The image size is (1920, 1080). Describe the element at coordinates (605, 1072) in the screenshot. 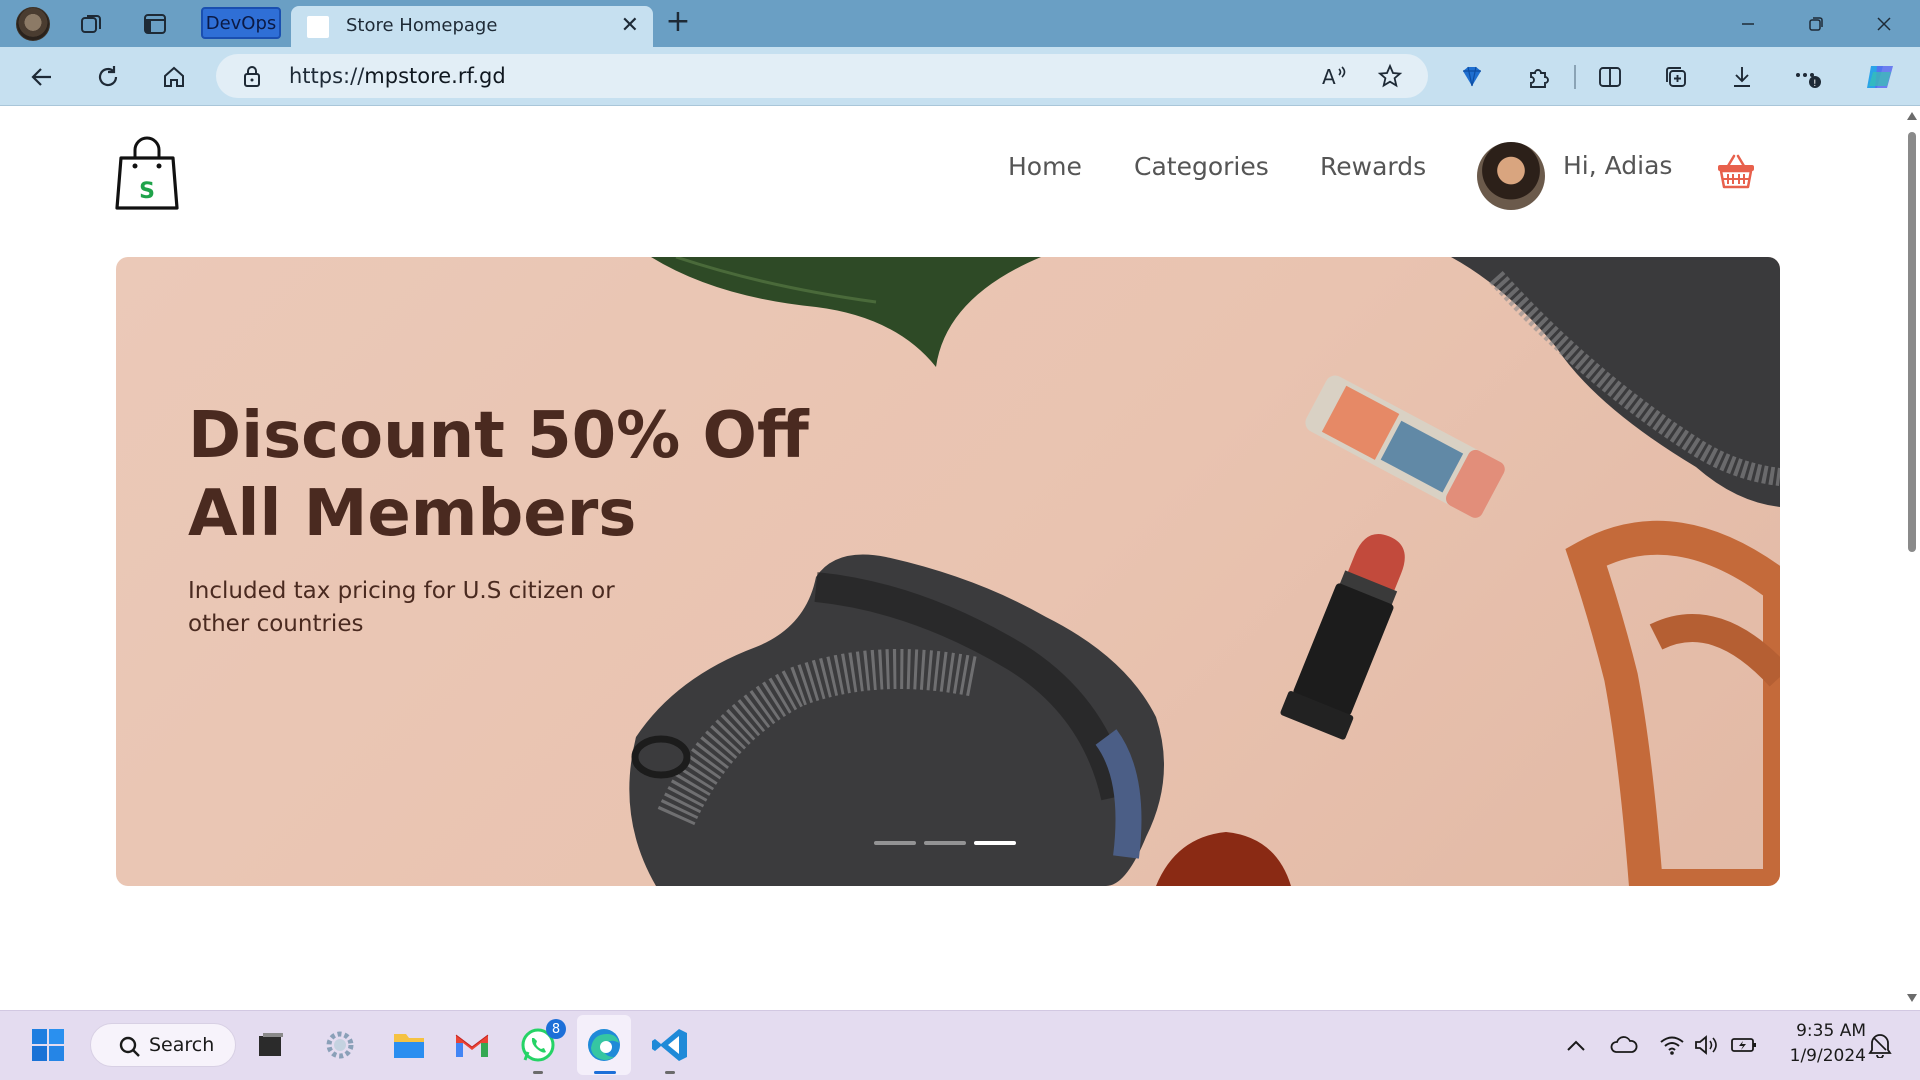

I see `edge-active-indicator` at that location.